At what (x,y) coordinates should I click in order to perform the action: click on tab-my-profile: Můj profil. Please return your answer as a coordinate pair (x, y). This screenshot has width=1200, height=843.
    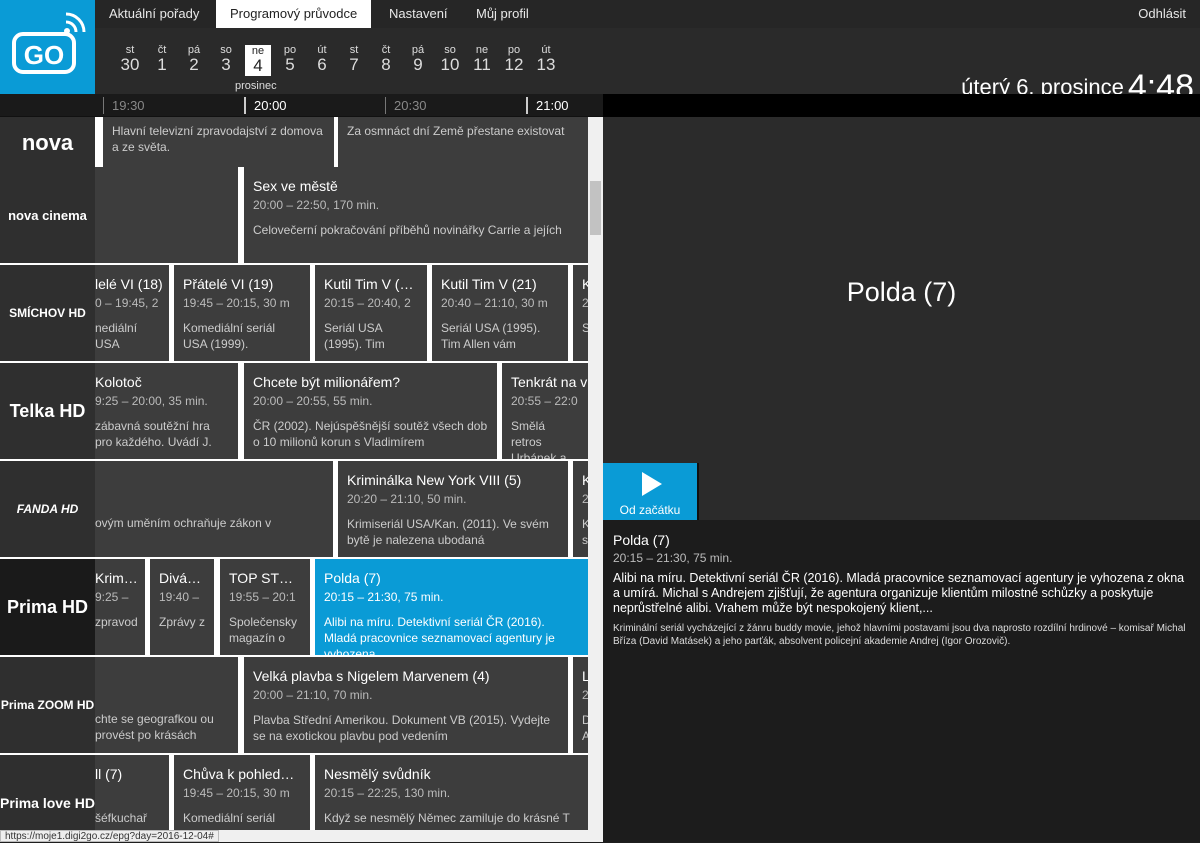
    Looking at the image, I should click on (502, 14).